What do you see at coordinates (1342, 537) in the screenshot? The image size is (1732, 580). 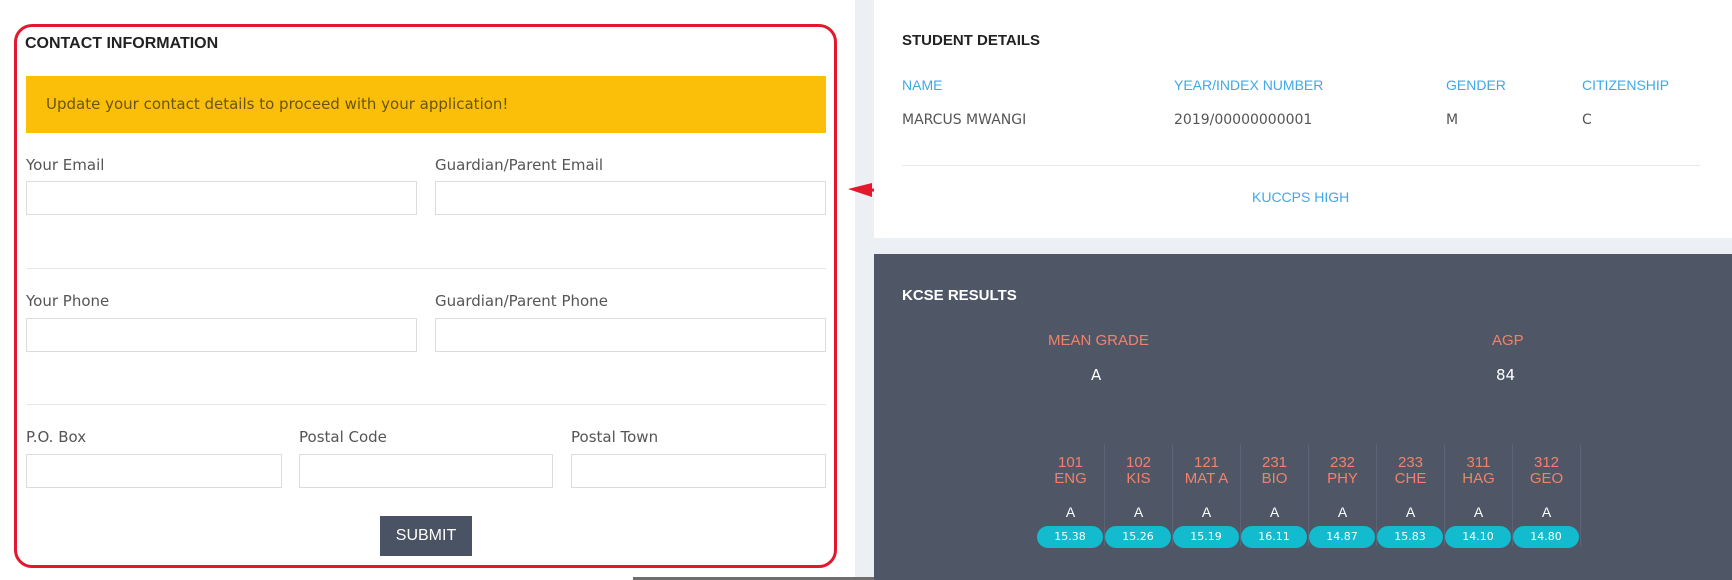 I see `subject-score-badge: 14.87` at bounding box center [1342, 537].